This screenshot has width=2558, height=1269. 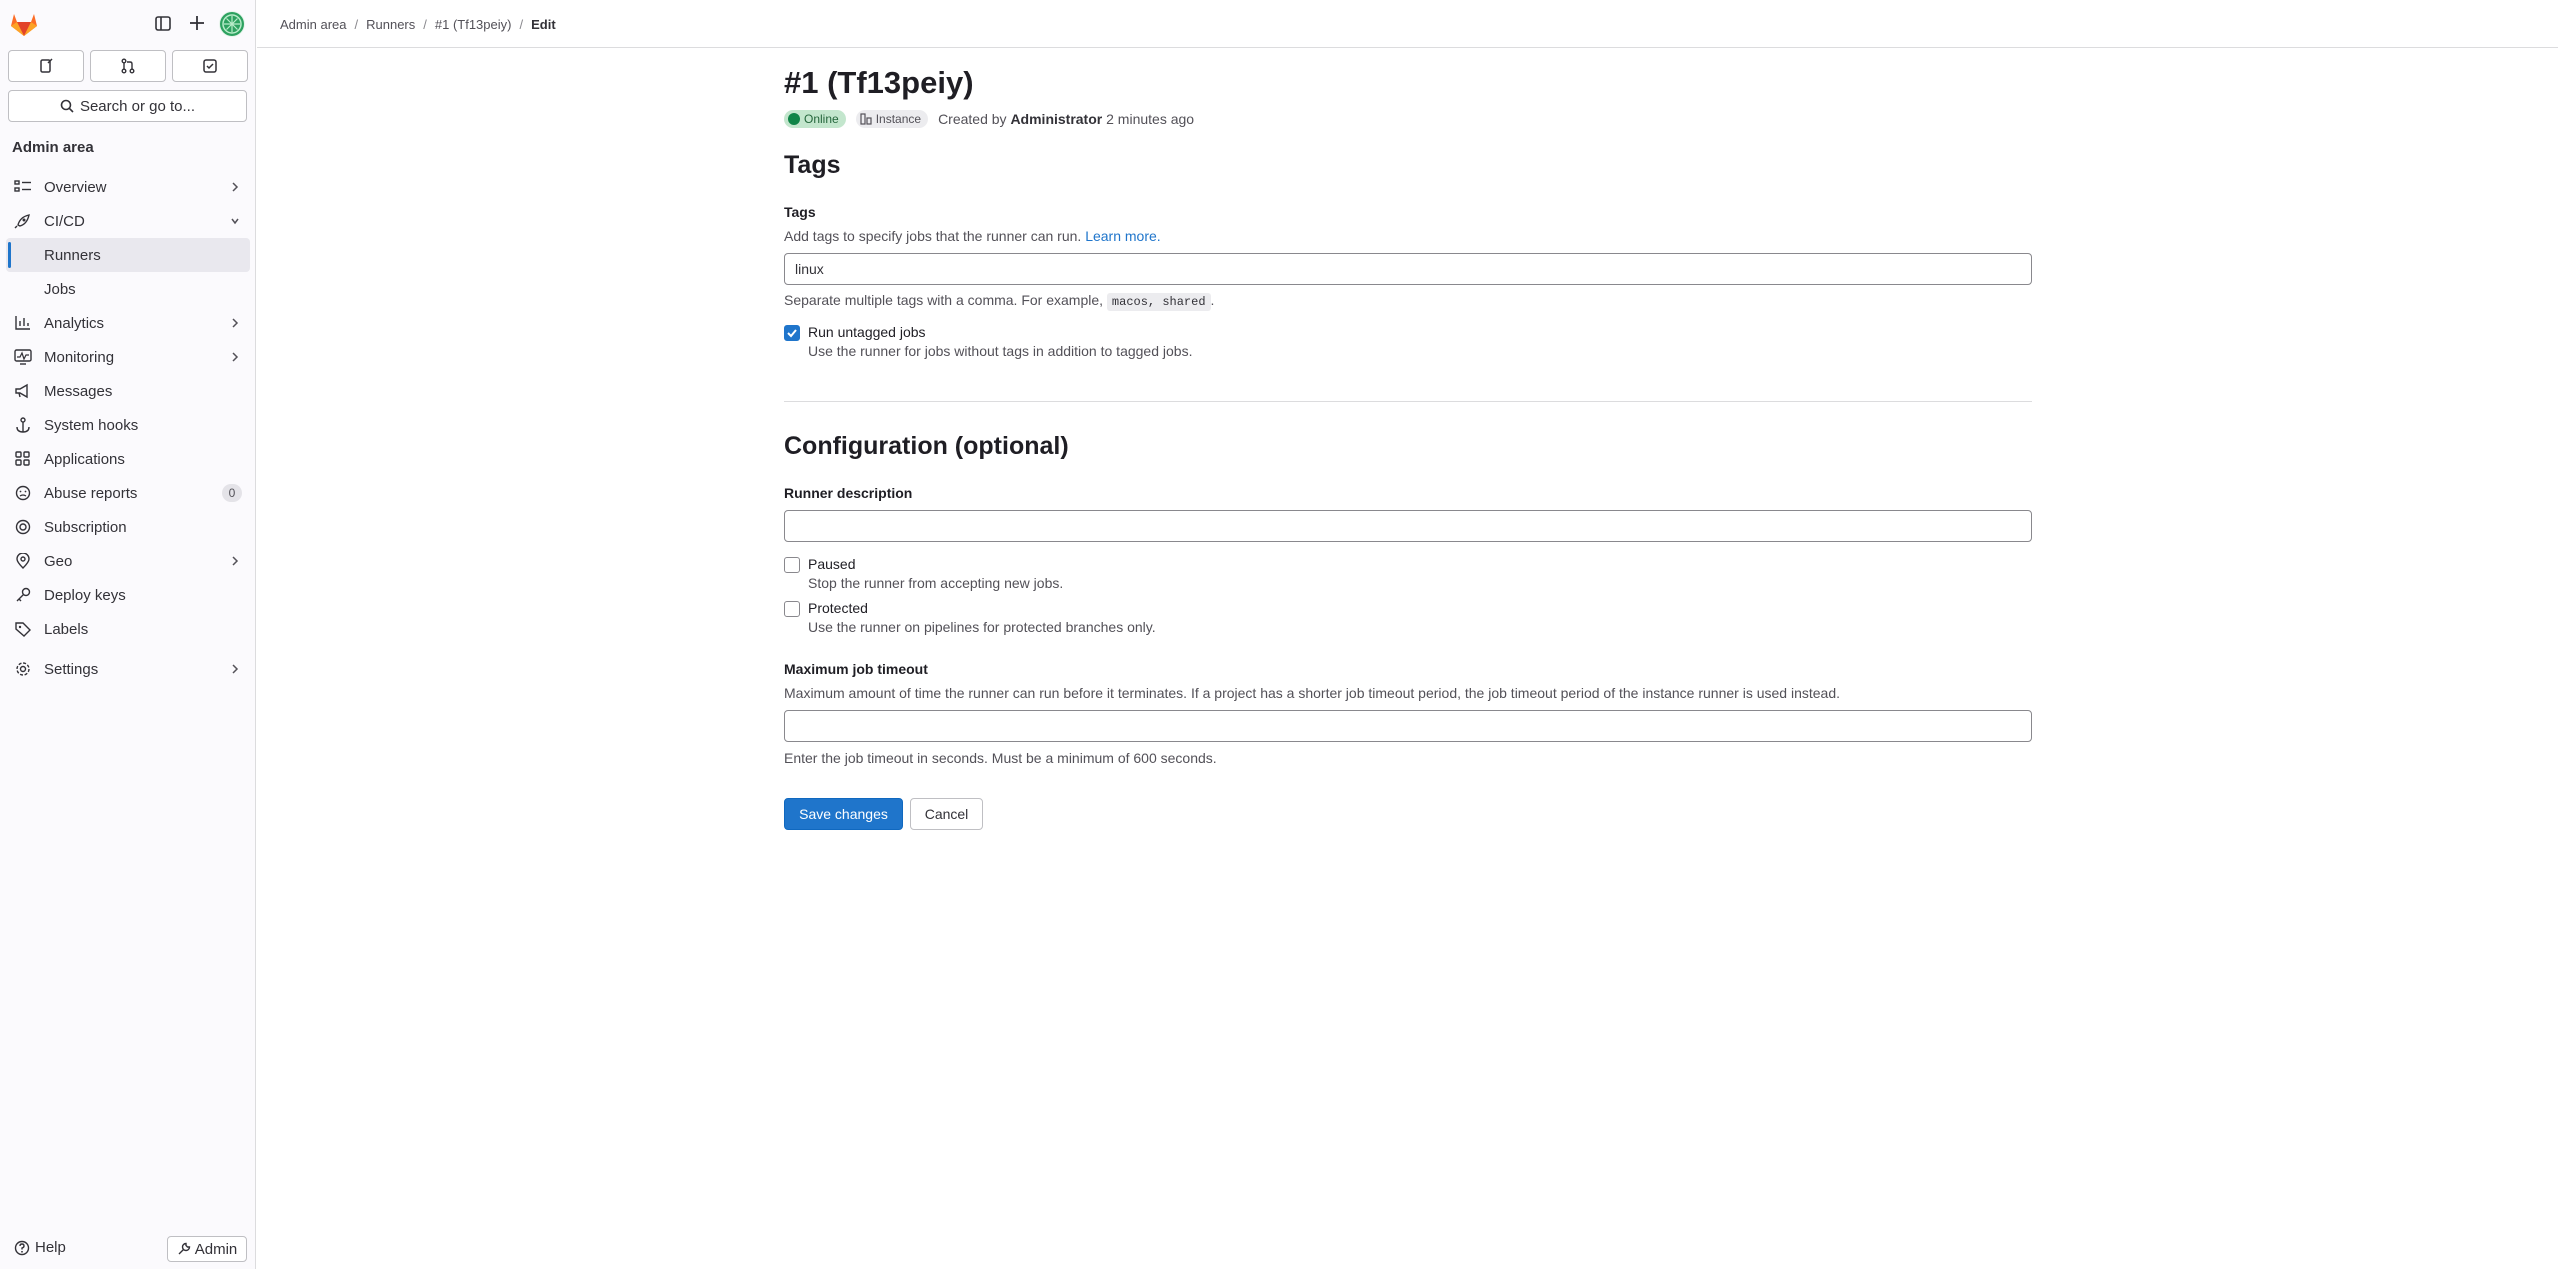 I want to click on sidebar-item-system-hooks: System hooks, so click(x=128, y=425).